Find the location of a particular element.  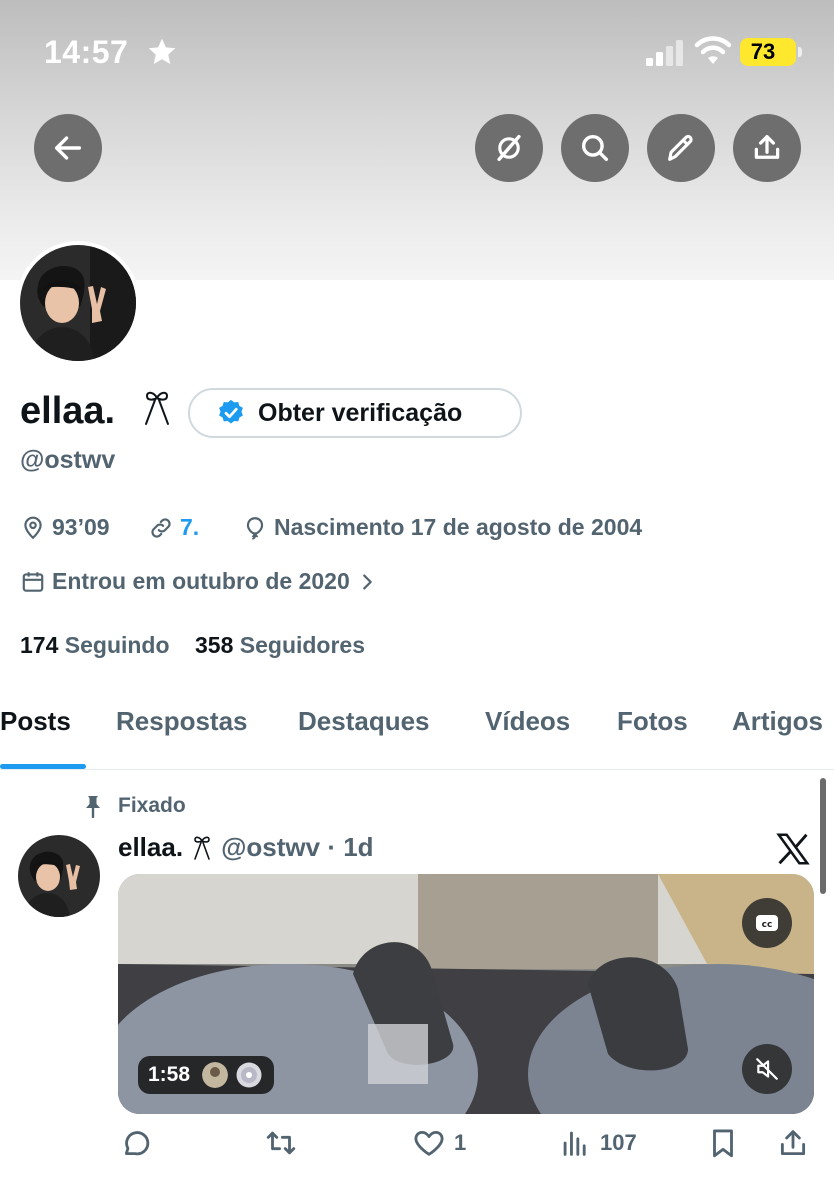

bookmark-button is located at coordinates (723, 1143).